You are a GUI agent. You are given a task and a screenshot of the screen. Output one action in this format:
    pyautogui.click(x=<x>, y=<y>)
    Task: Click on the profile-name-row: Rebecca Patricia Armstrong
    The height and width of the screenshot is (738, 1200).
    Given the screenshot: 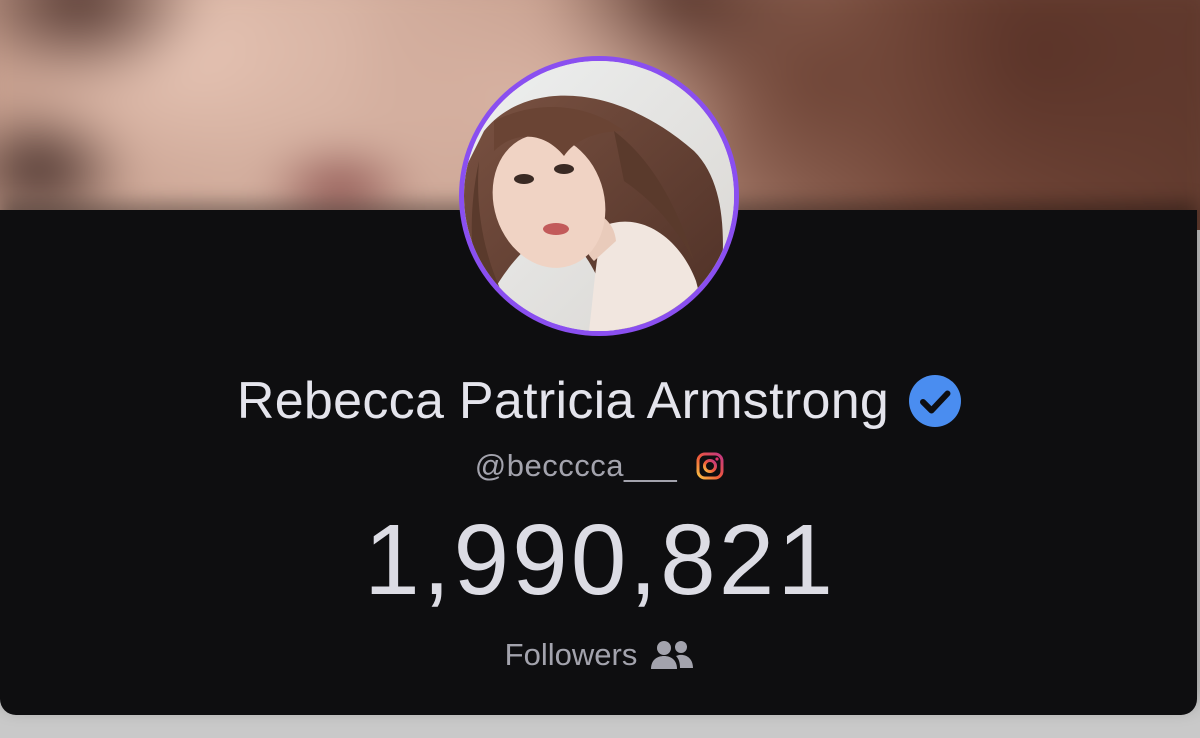 What is the action you would take?
    pyautogui.click(x=600, y=401)
    